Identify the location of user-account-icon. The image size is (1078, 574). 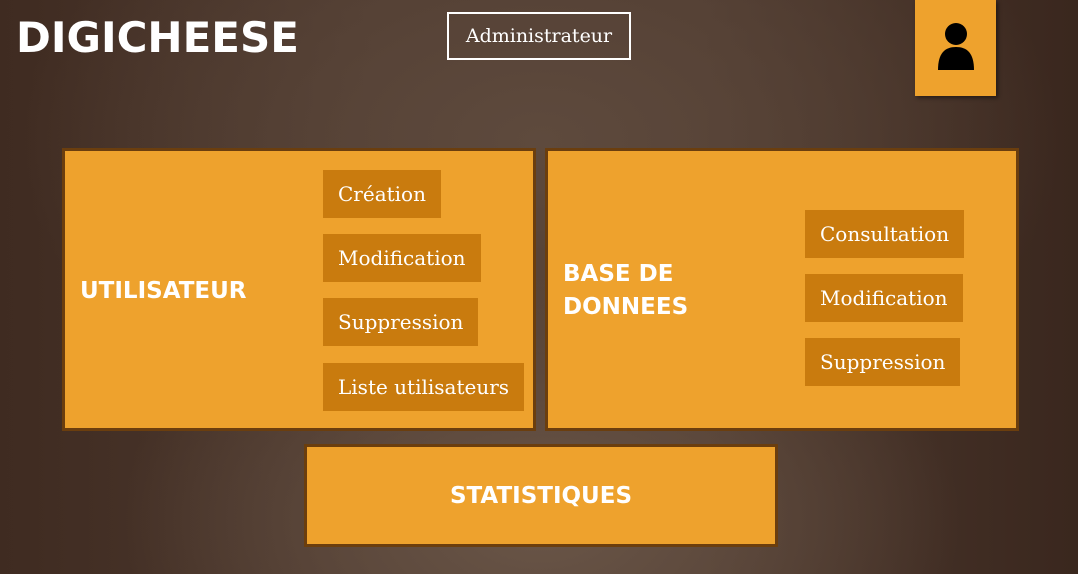
(955, 46).